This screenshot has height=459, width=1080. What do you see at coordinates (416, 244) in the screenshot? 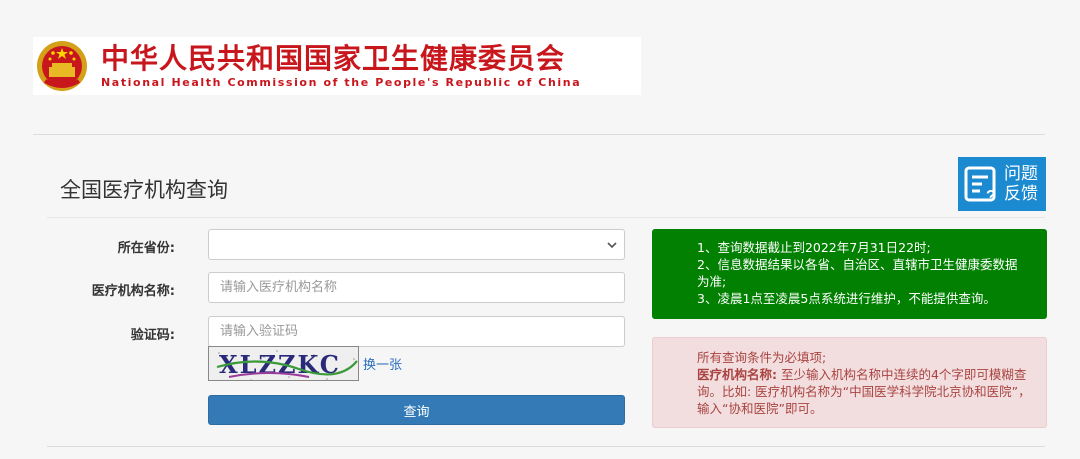
I see `province-select` at bounding box center [416, 244].